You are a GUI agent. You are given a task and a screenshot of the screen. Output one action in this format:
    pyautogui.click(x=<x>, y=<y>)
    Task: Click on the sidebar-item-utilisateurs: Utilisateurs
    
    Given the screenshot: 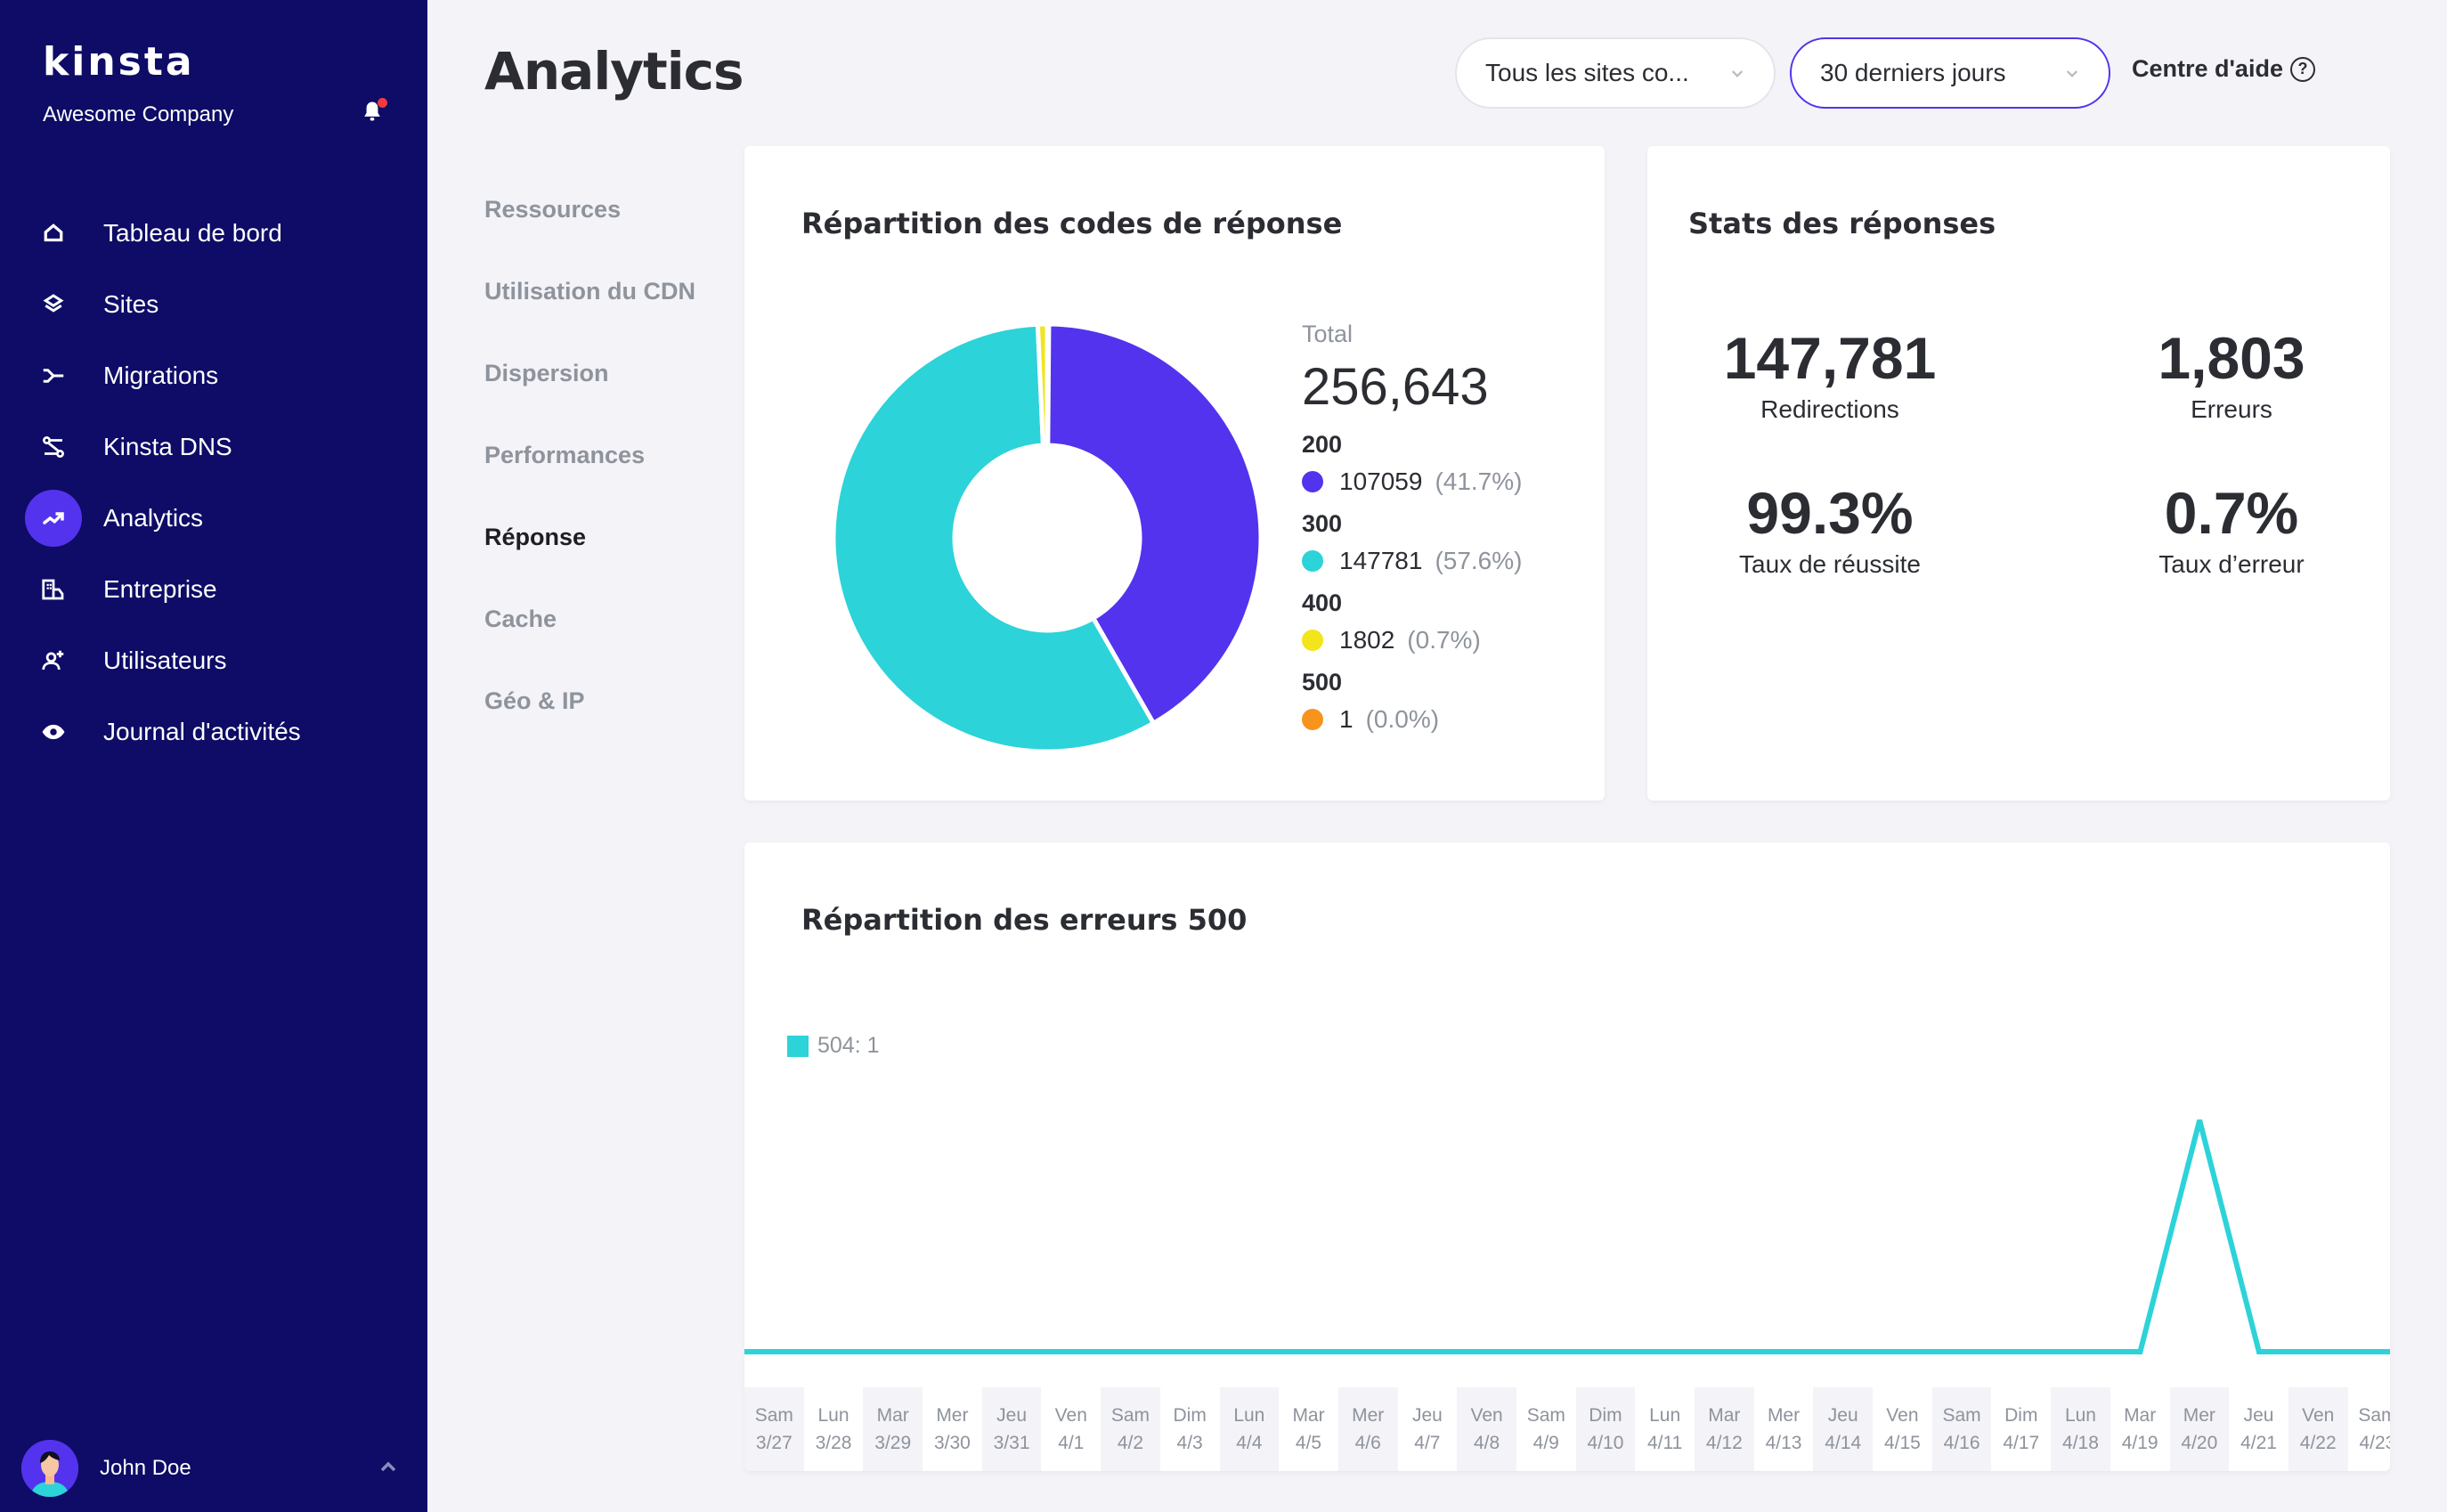 What is the action you would take?
    pyautogui.click(x=214, y=660)
    